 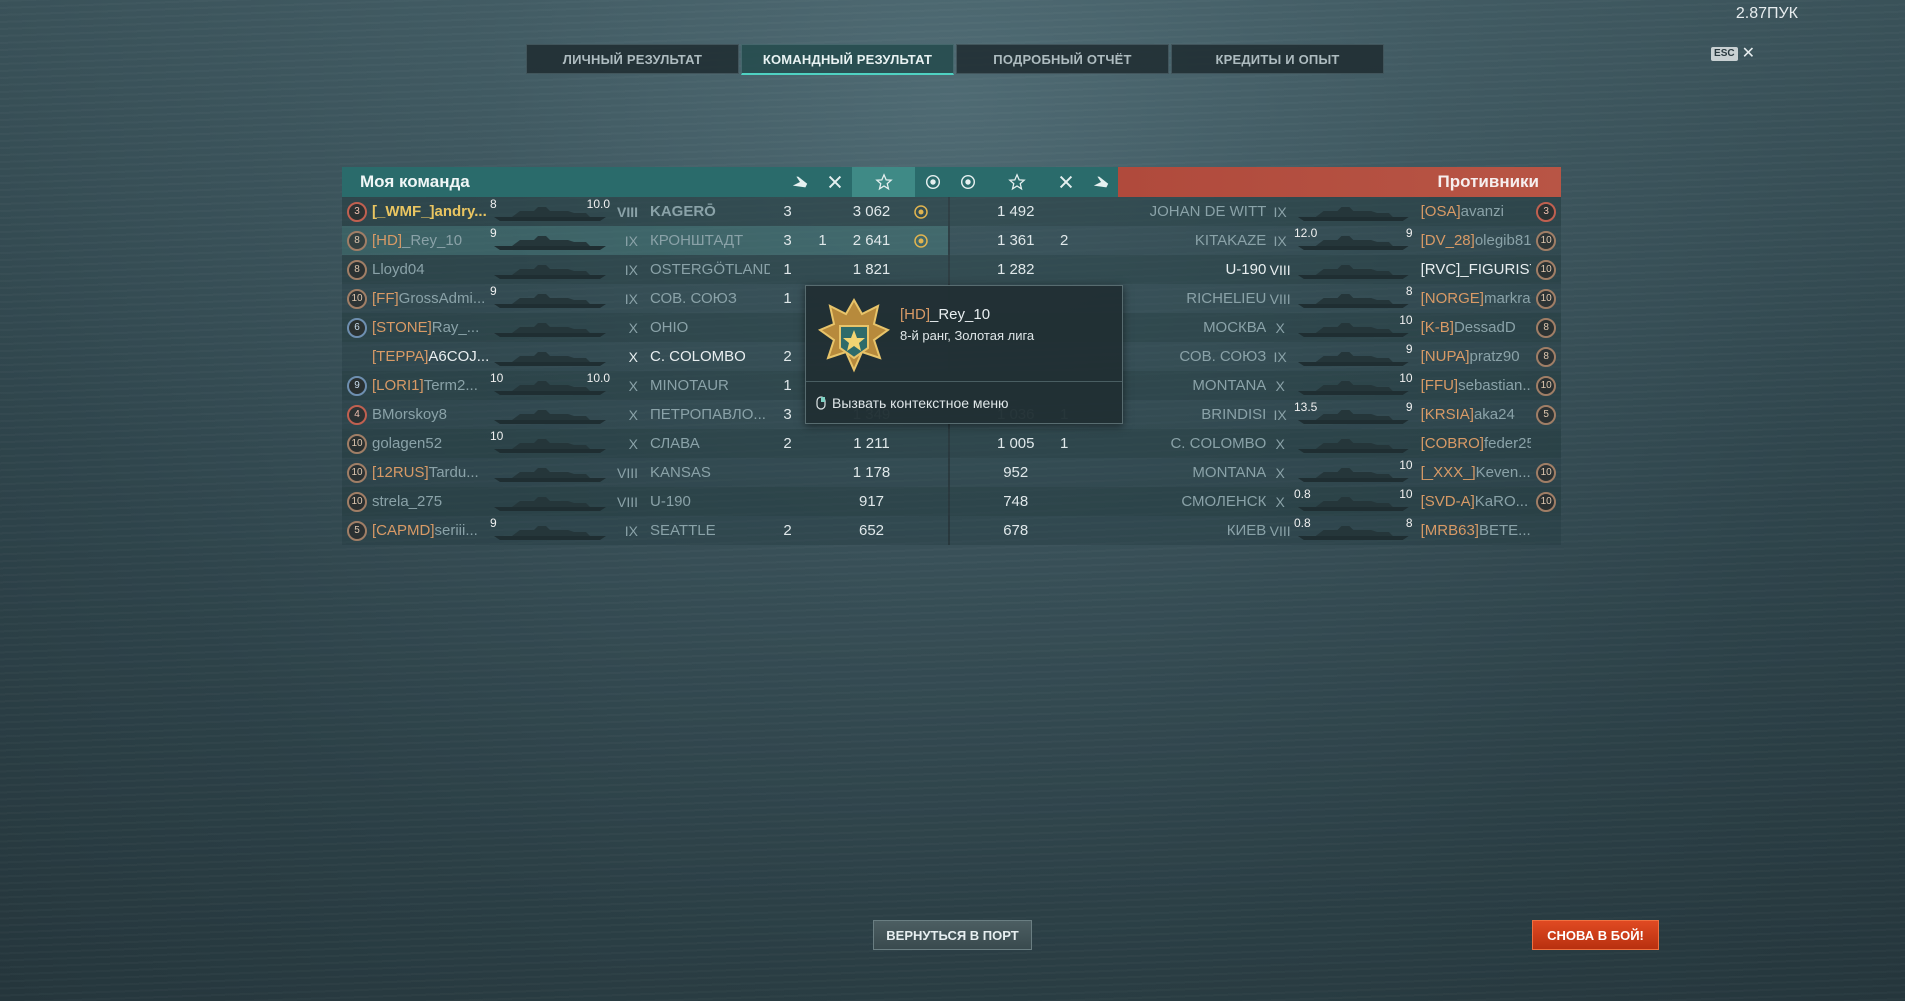 I want to click on clan-tag: [HD], so click(x=387, y=240).